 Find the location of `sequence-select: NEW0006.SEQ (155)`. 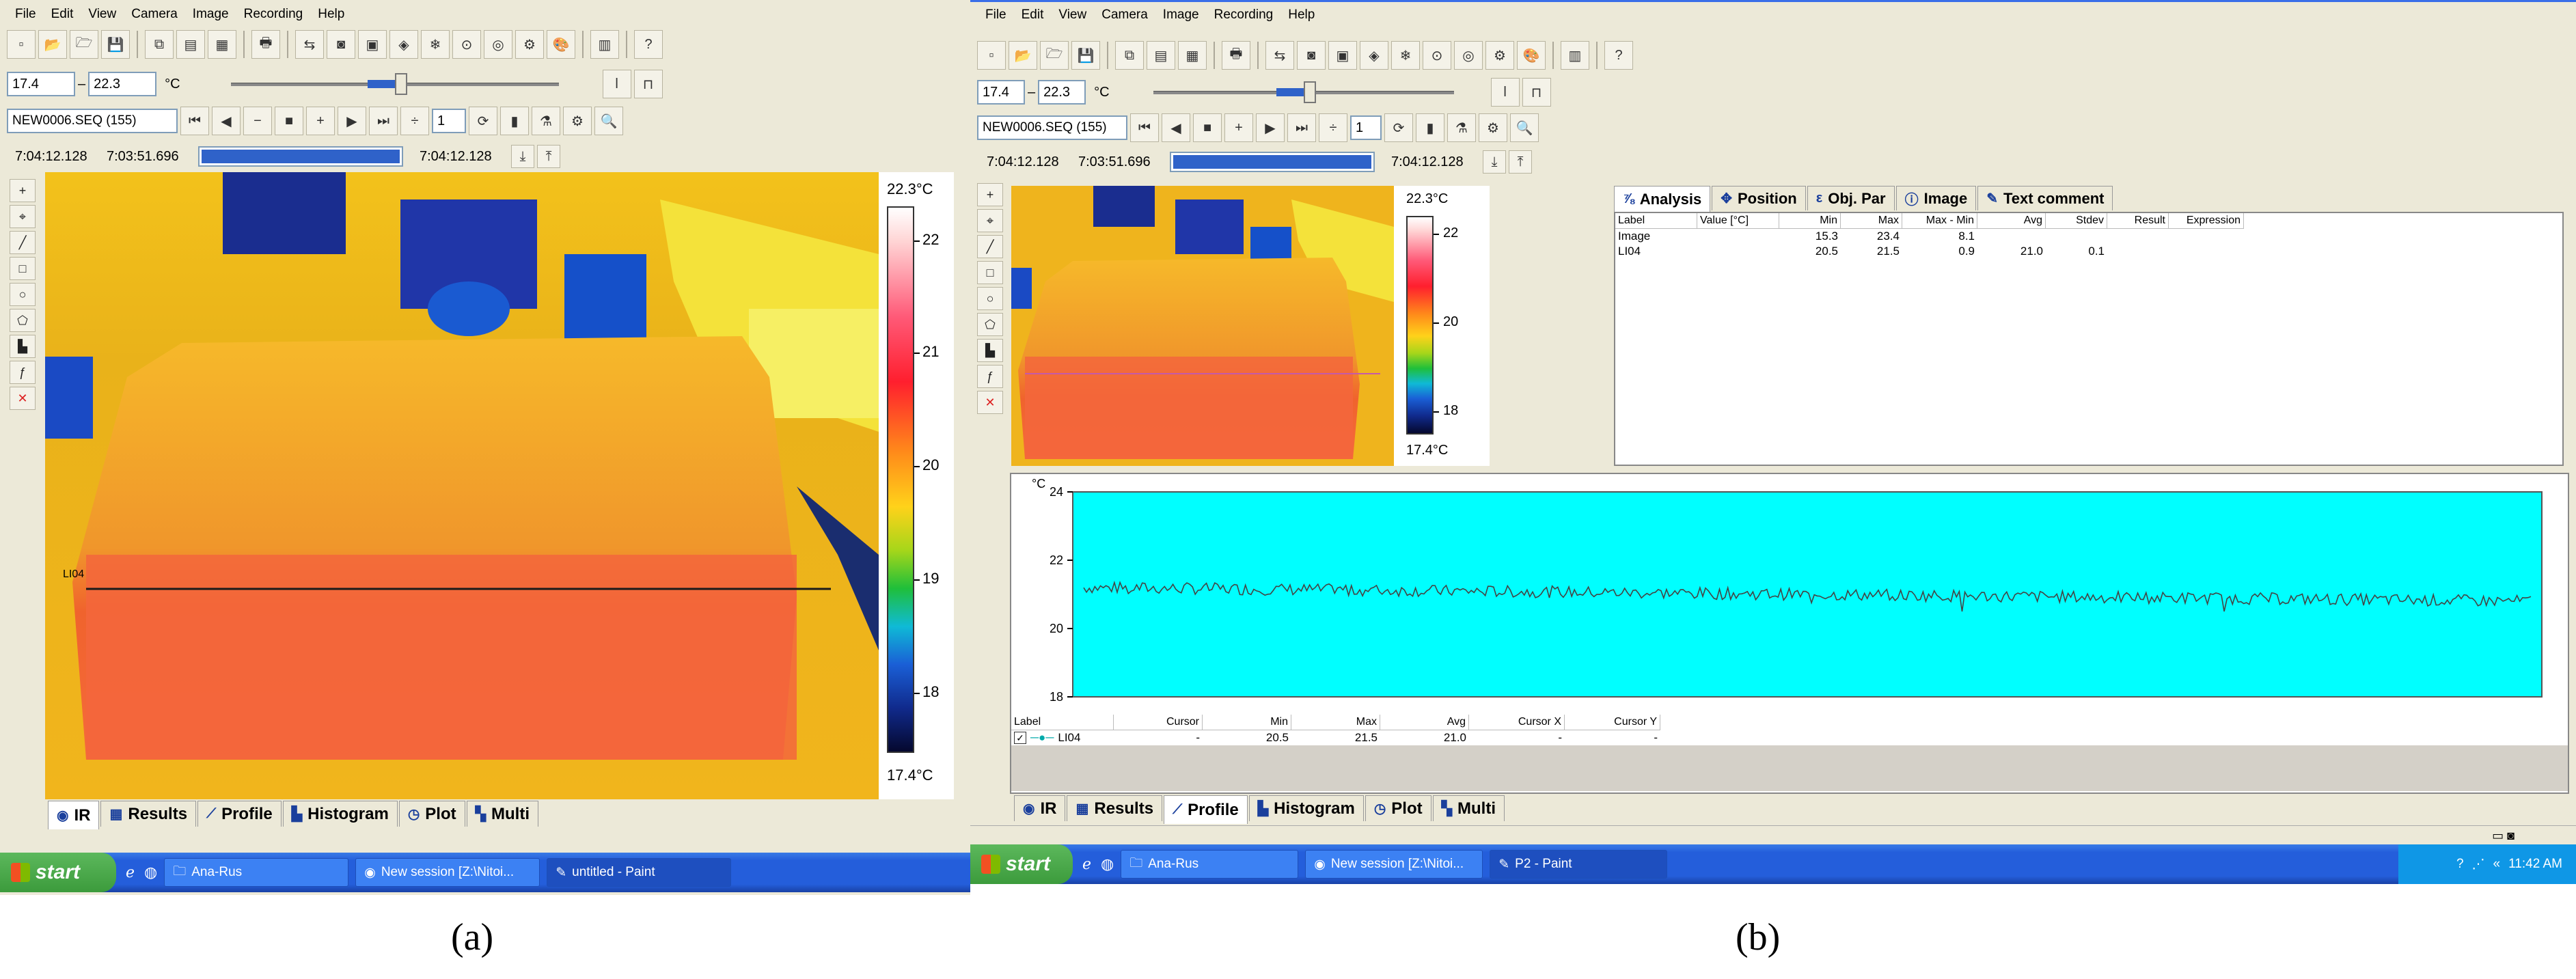

sequence-select: NEW0006.SEQ (155) is located at coordinates (1052, 127).